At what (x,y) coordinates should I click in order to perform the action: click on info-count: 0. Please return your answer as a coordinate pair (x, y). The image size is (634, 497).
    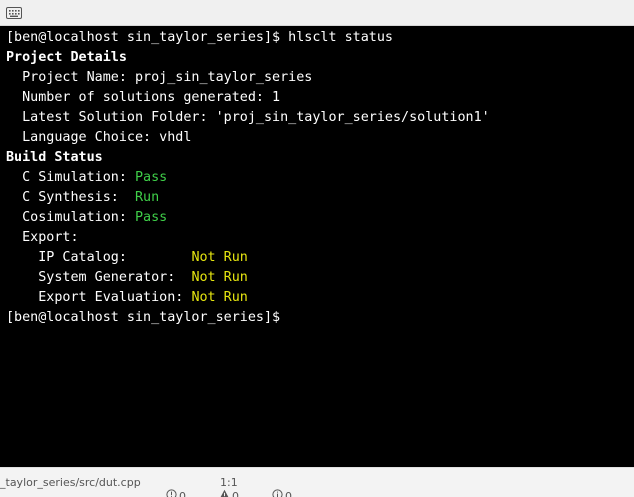
    Looking at the image, I should click on (288, 493).